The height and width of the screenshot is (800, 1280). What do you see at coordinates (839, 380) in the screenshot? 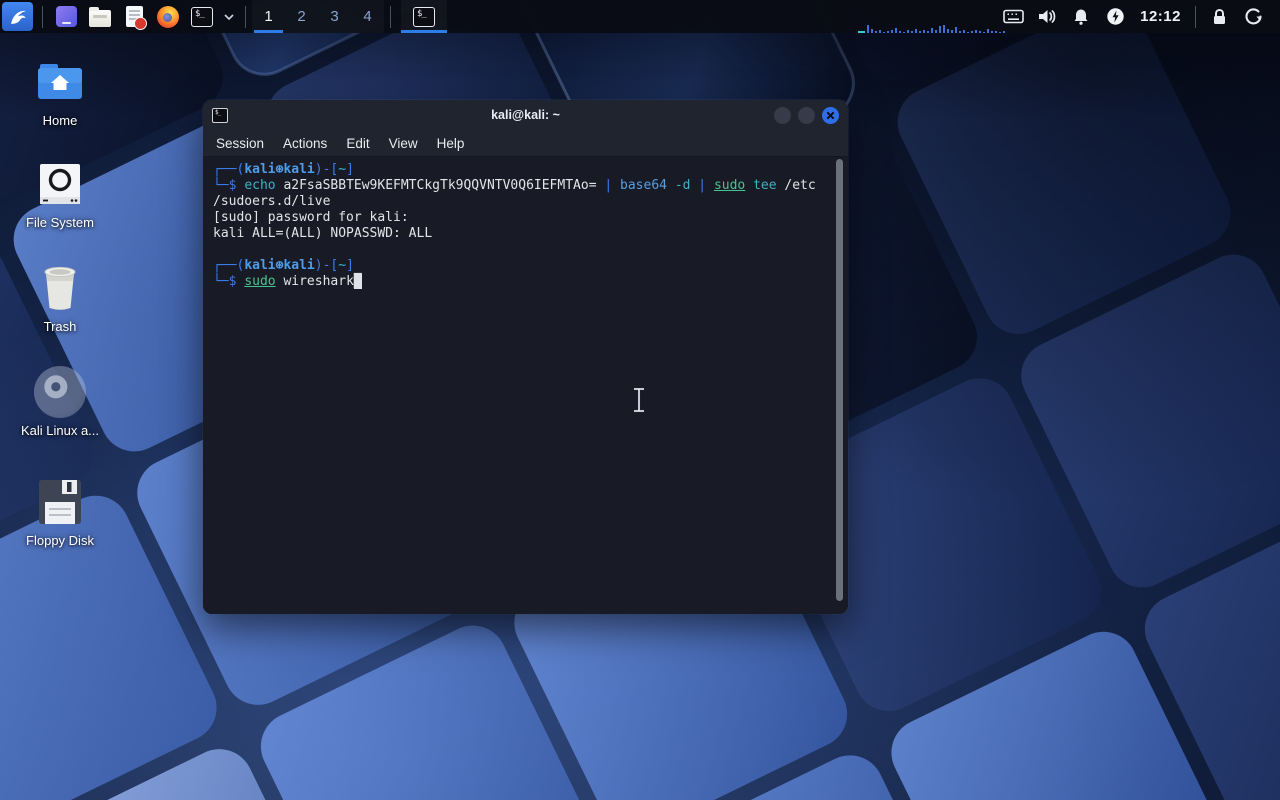
I see `scrollbar-thumb` at bounding box center [839, 380].